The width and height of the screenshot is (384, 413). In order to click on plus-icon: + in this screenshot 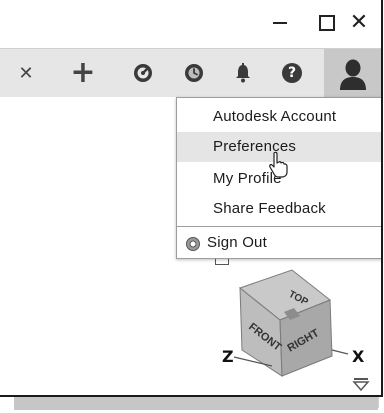, I will do `click(83, 72)`.